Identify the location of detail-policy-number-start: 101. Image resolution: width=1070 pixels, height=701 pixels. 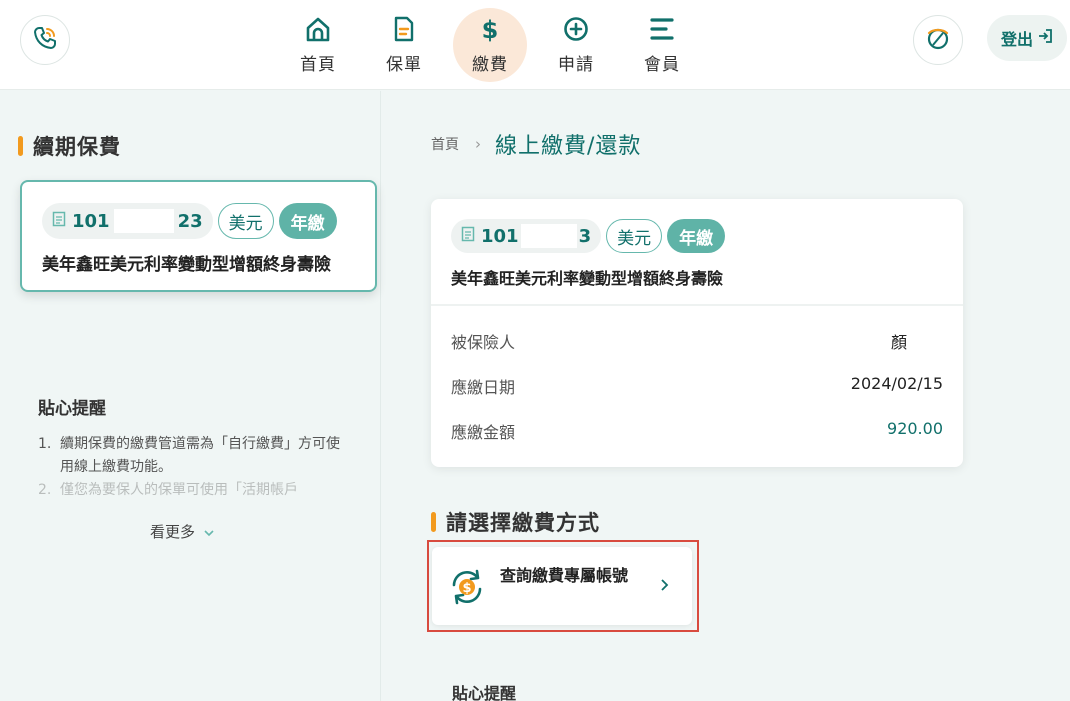
(500, 236).